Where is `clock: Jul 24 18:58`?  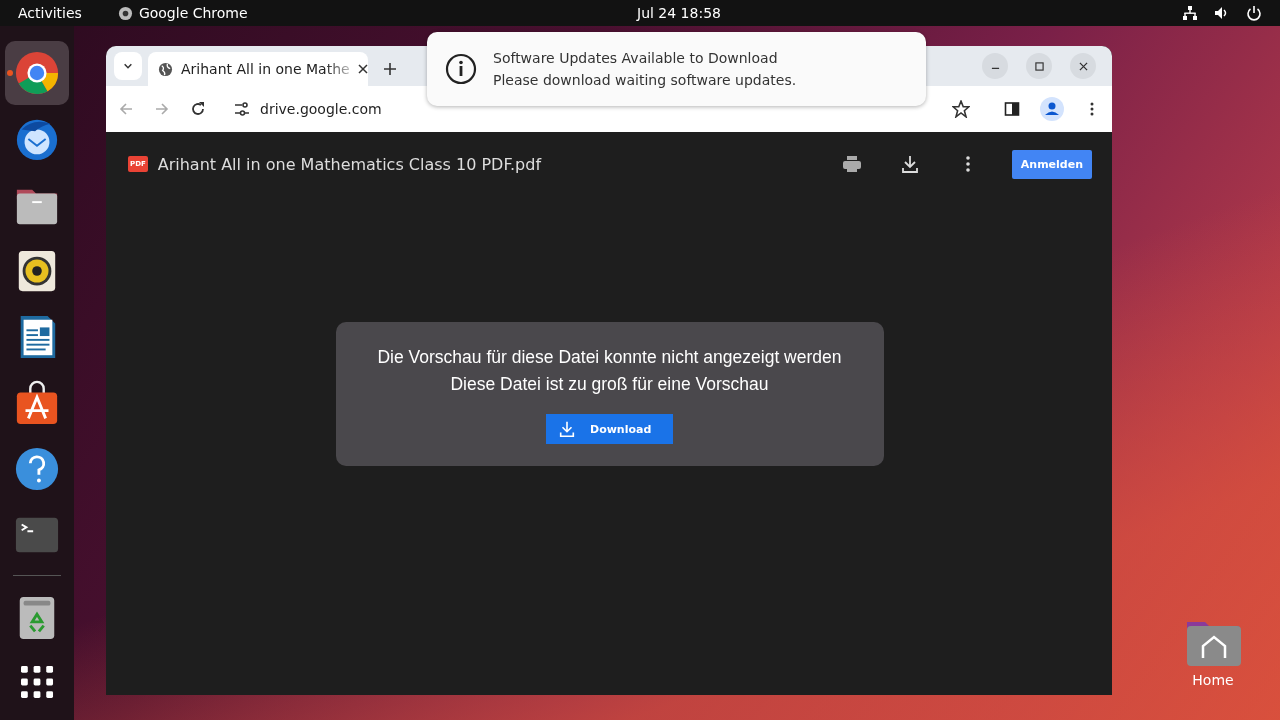 clock: Jul 24 18:58 is located at coordinates (679, 13).